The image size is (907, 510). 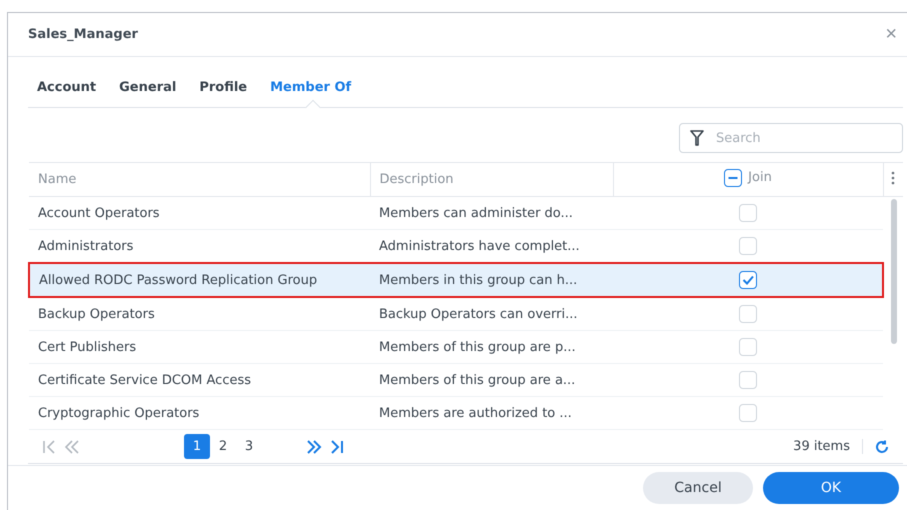 I want to click on window-title: Sales_Manager, so click(x=83, y=34).